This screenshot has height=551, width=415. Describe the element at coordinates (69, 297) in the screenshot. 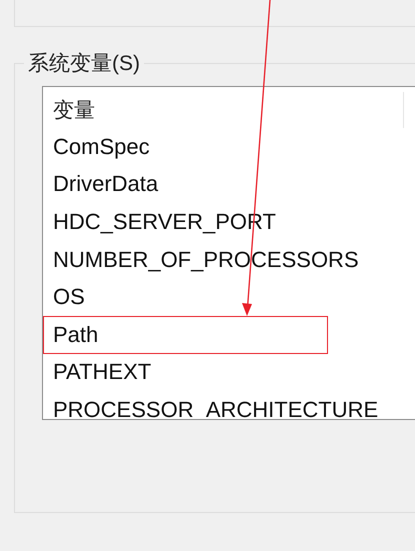

I see `variable-name: OS` at that location.